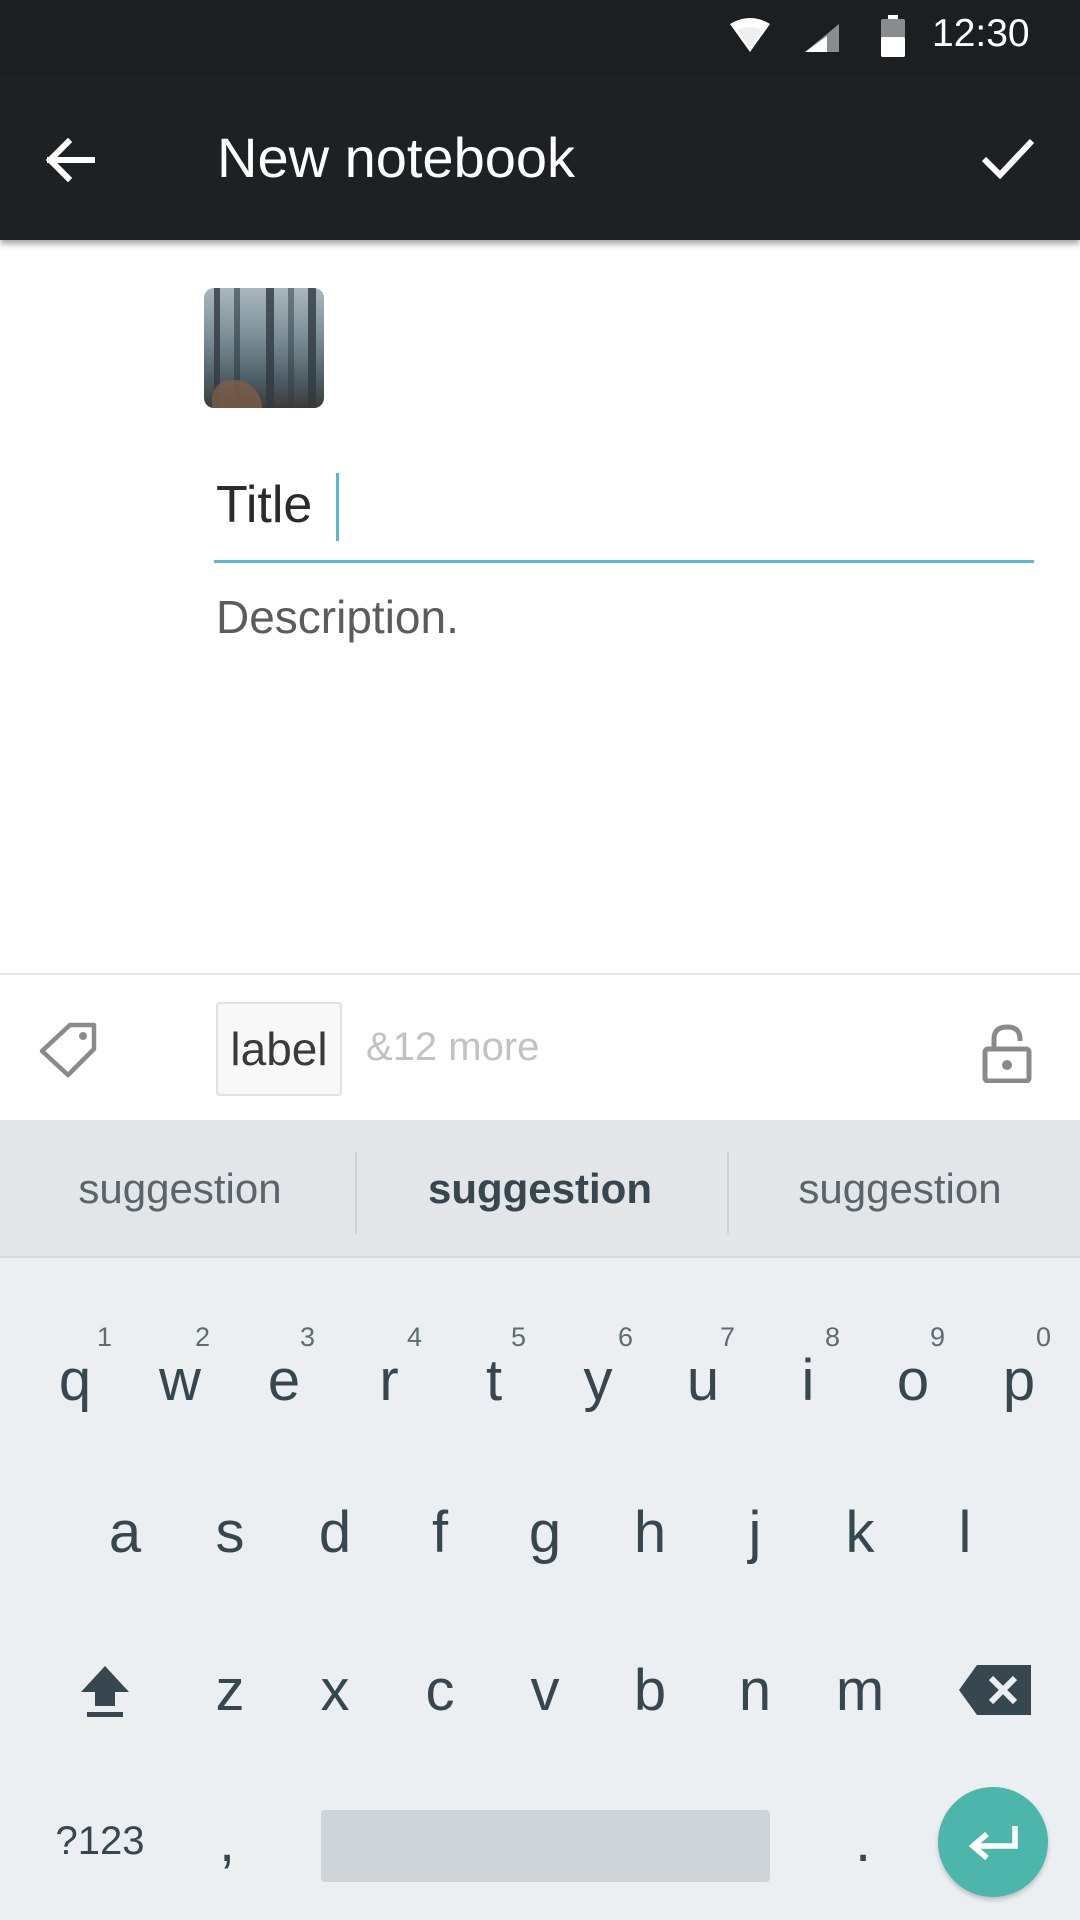 Image resolution: width=1080 pixels, height=1920 pixels. Describe the element at coordinates (965, 1532) in the screenshot. I see `key-l: l` at that location.